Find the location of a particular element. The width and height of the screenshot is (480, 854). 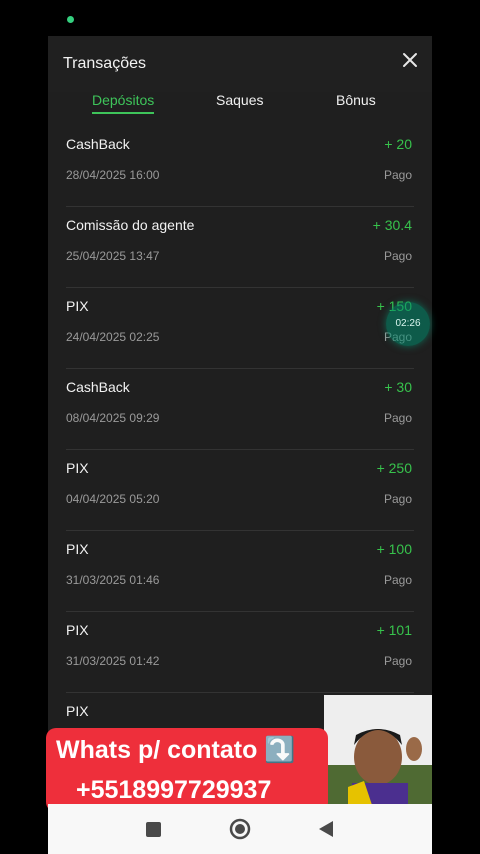

tab-bonus: Bônus is located at coordinates (356, 105).